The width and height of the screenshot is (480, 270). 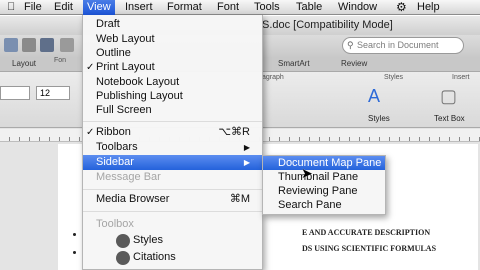 What do you see at coordinates (172, 39) in the screenshot?
I see `menu-item-web-layout: Web Layout` at bounding box center [172, 39].